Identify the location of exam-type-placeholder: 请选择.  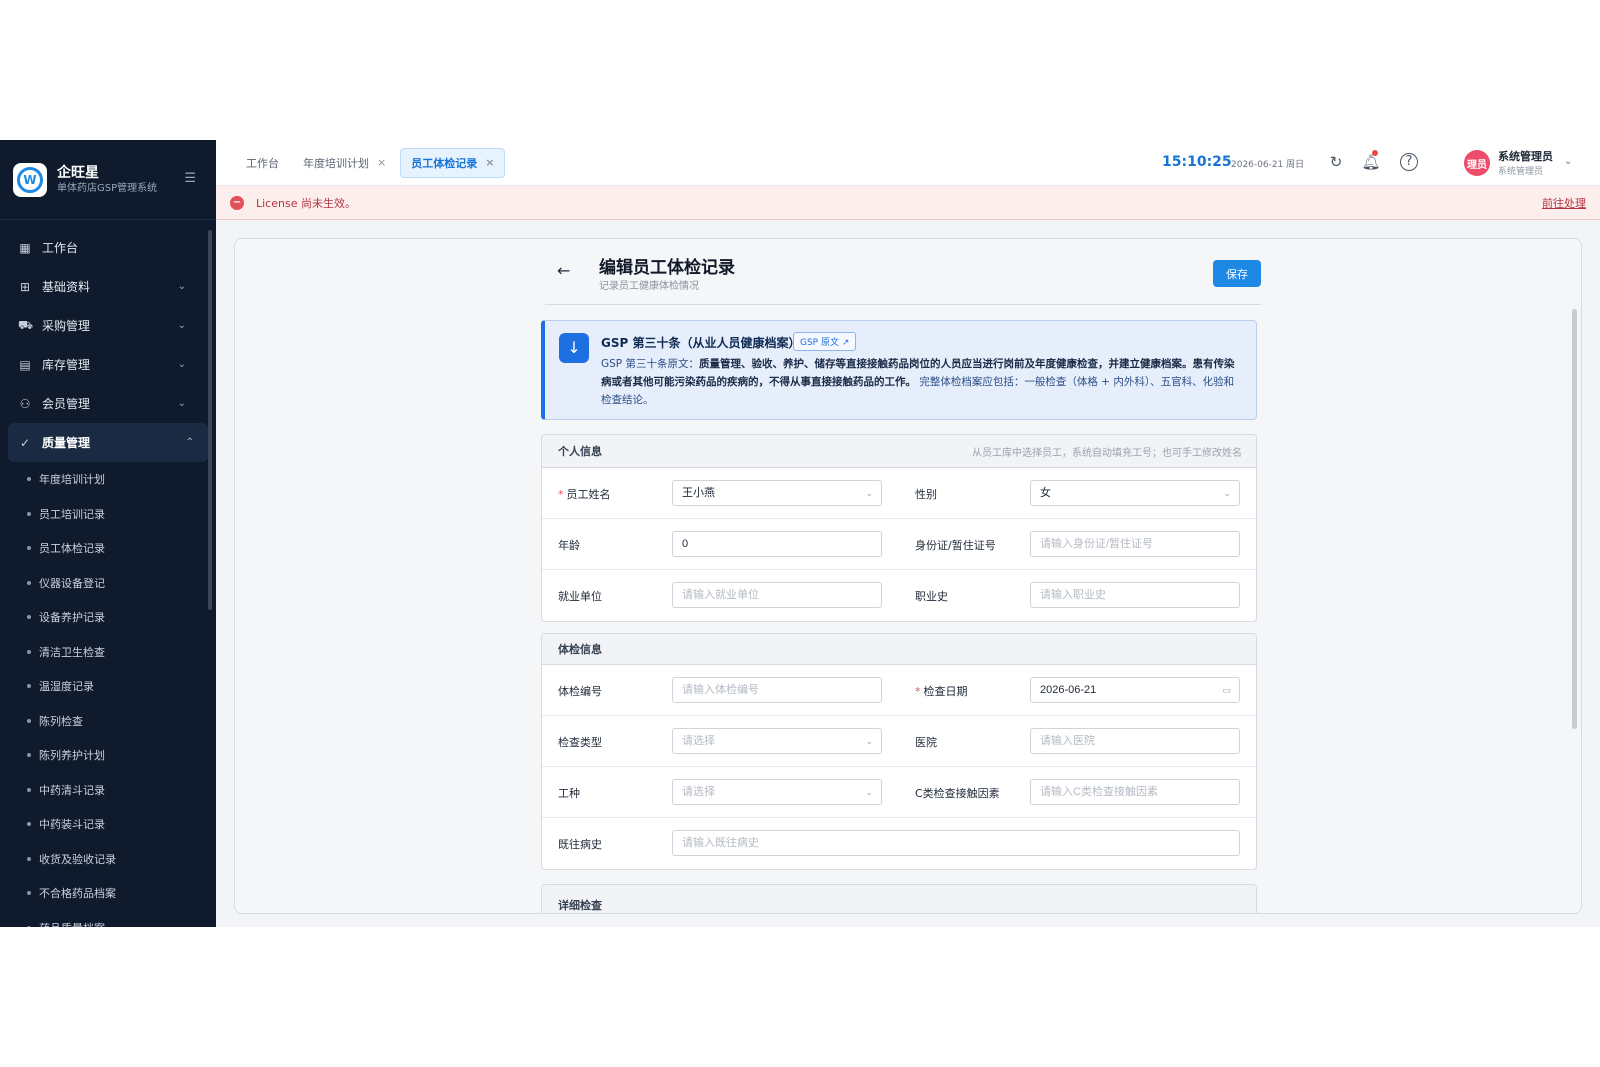
(698, 741).